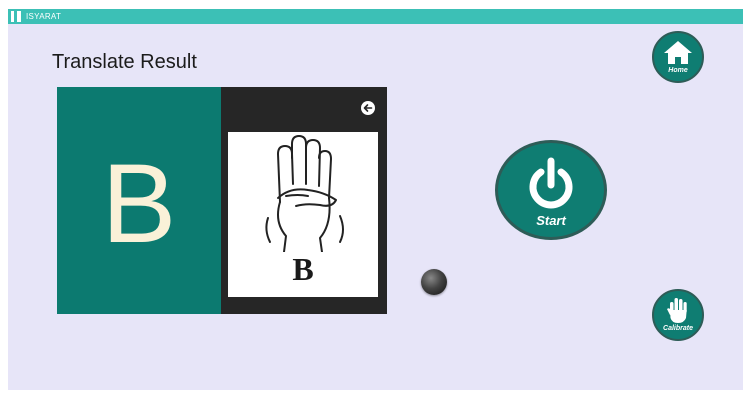 This screenshot has height=394, width=750. I want to click on title-bar: ISYARAT, so click(375, 16).